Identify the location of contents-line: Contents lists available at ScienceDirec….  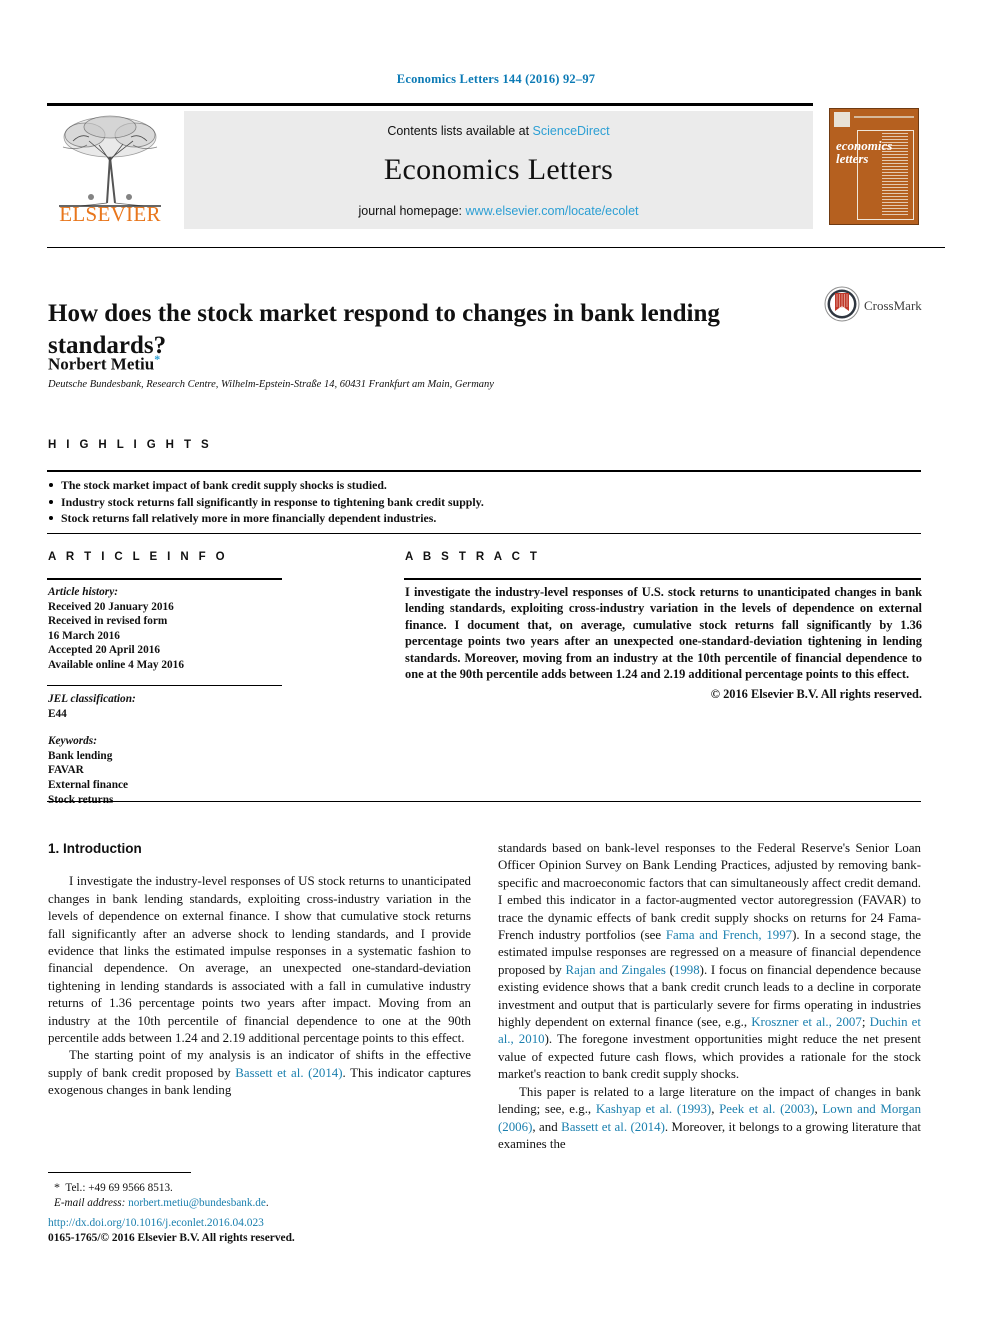
(498, 131).